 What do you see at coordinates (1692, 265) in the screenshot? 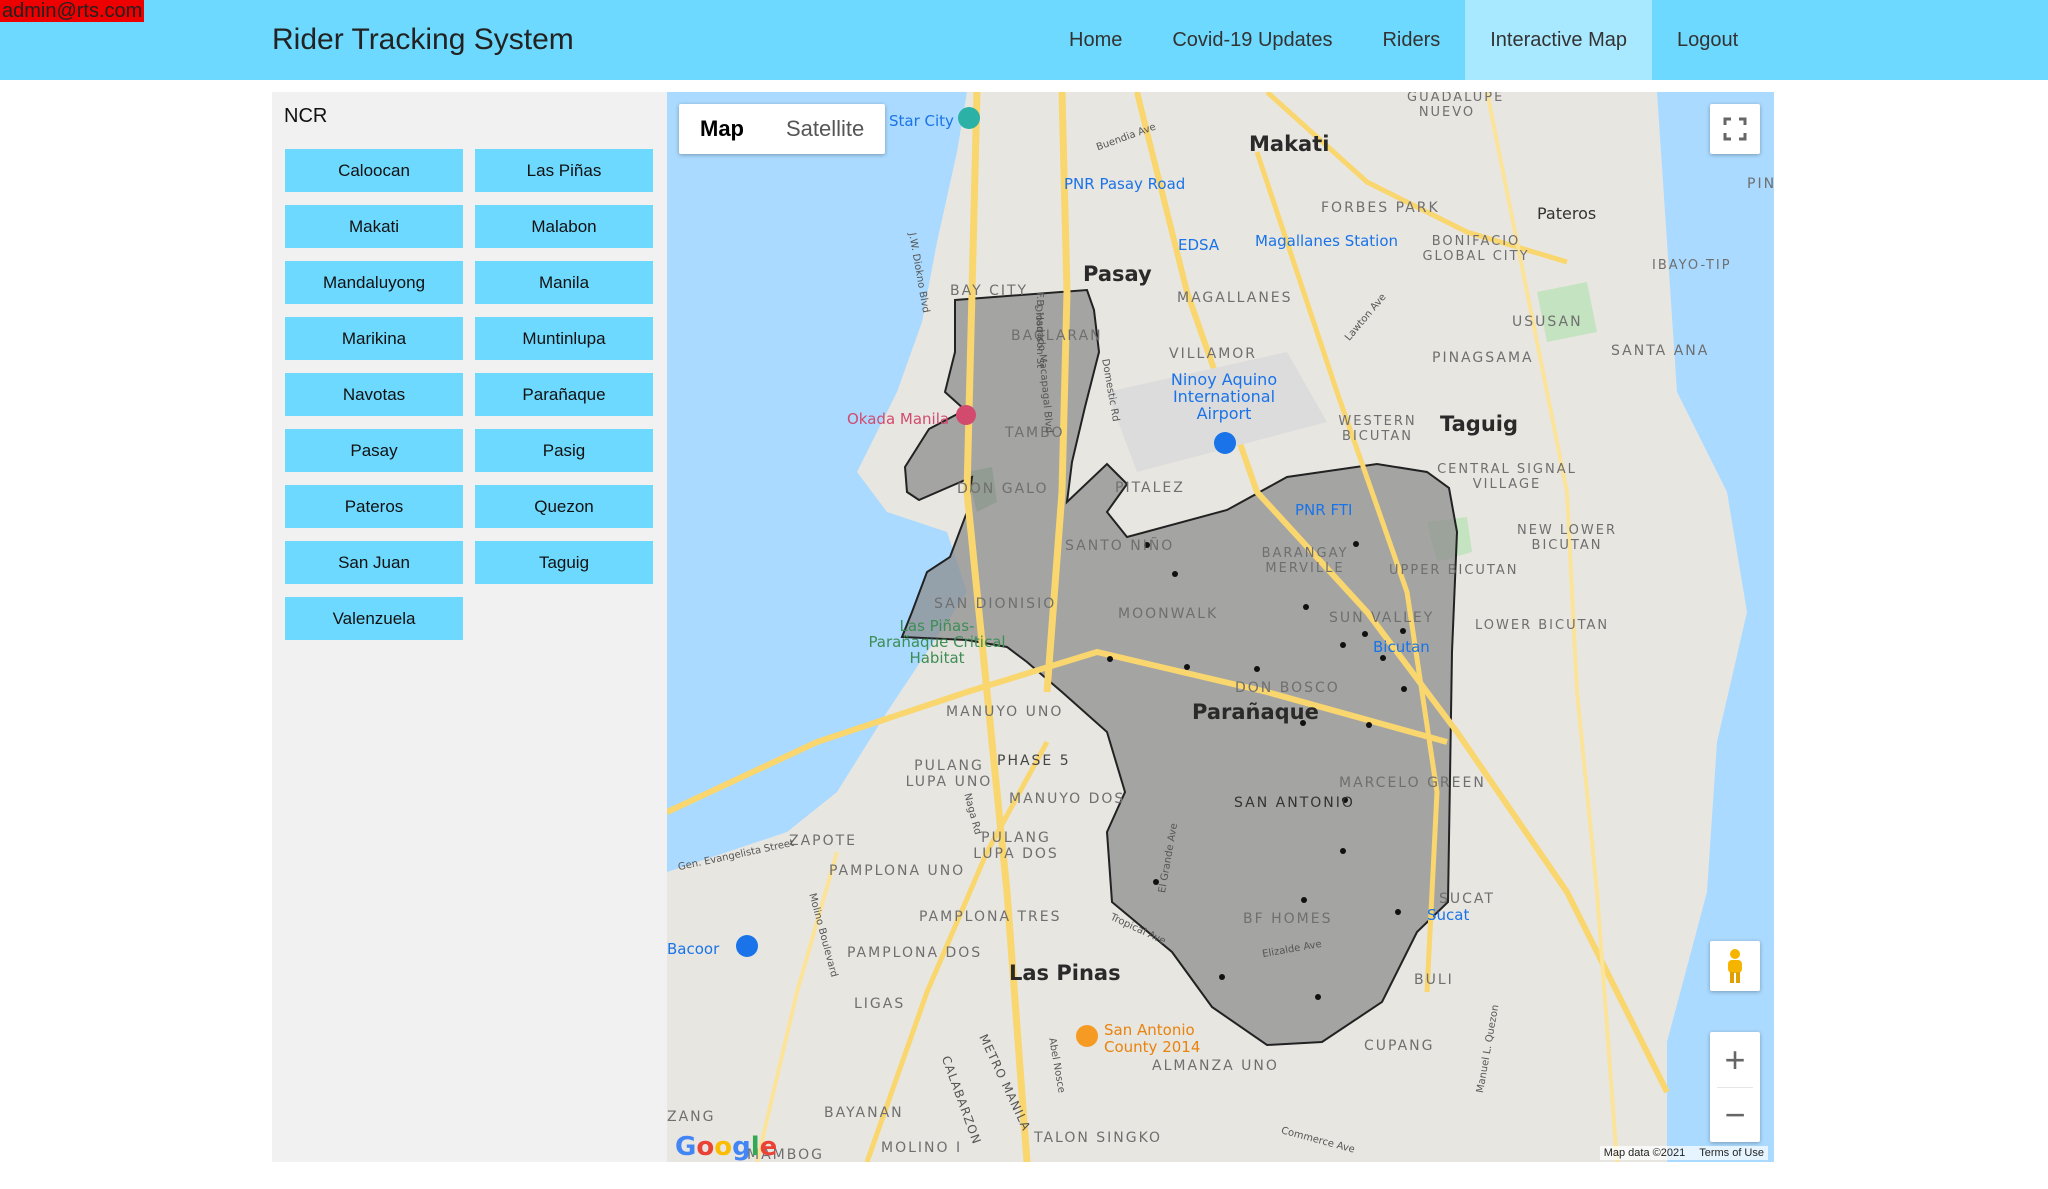
I see `district-ibayo-tip: IBAYO-TIP` at bounding box center [1692, 265].